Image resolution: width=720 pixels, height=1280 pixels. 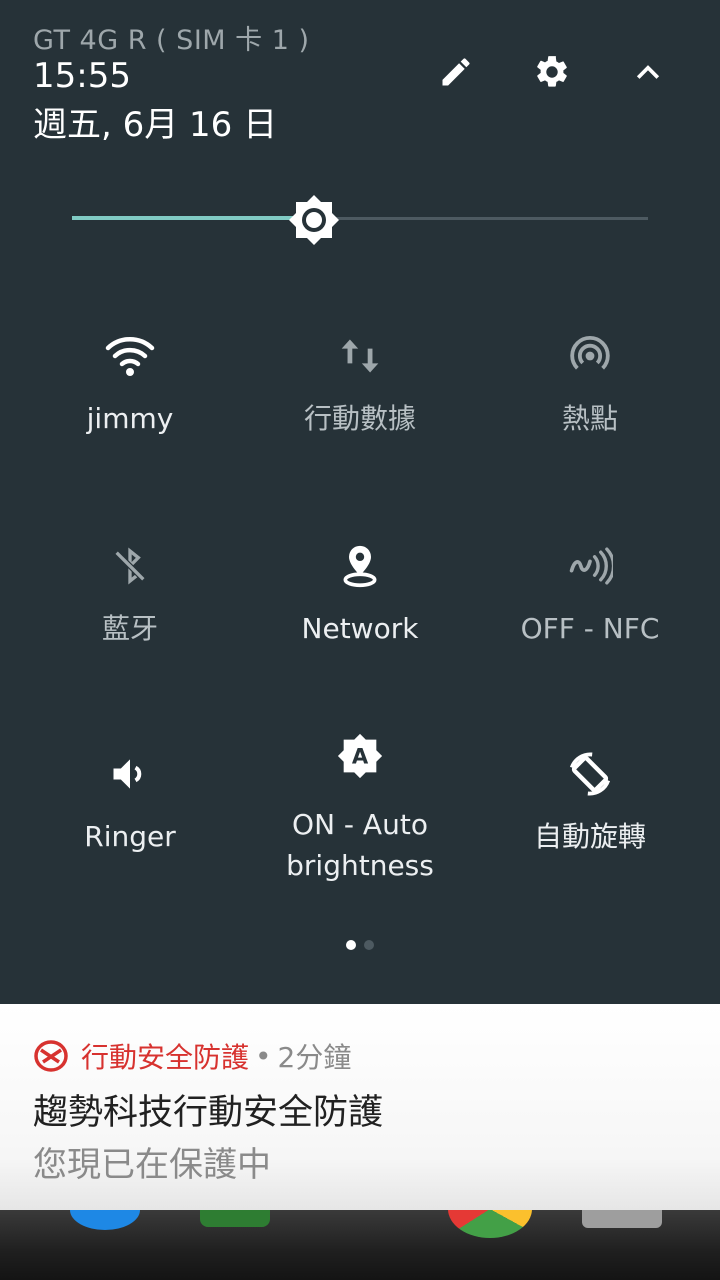 What do you see at coordinates (130, 802) in the screenshot?
I see `tile-ringer: Ringer` at bounding box center [130, 802].